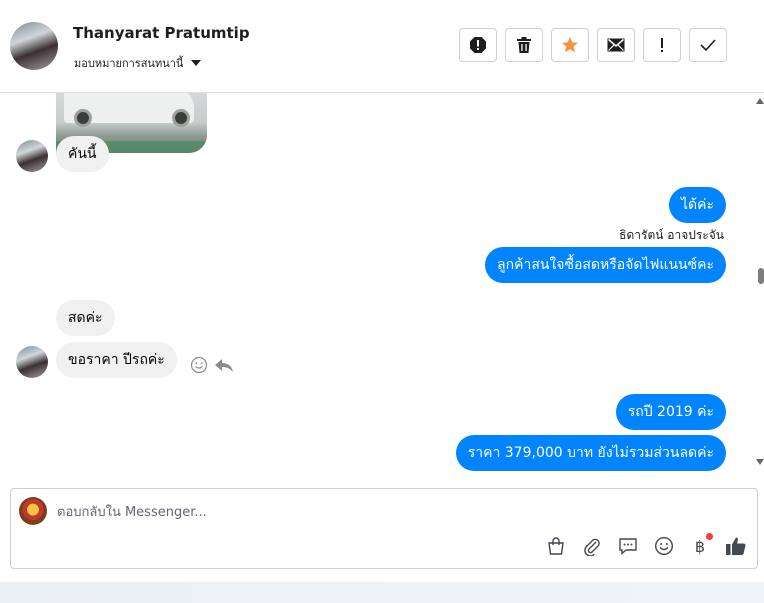  What do you see at coordinates (116, 360) in the screenshot?
I see `message-bubble-incoming: ขอราคา ปีรถค่ะ` at bounding box center [116, 360].